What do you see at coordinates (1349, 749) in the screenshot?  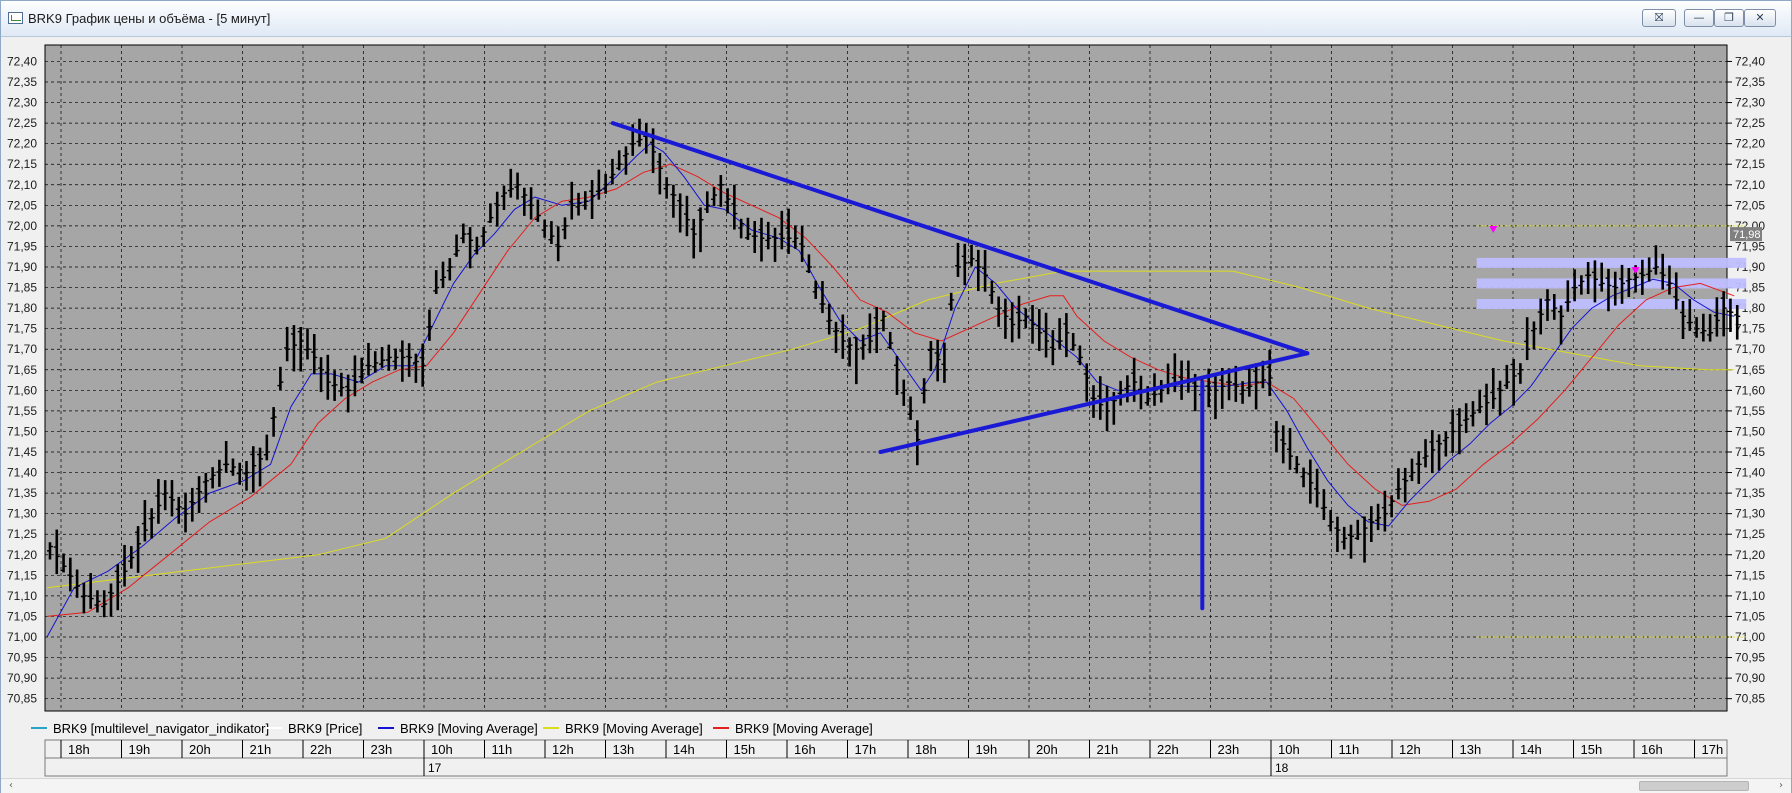 I see `hour-label: 11h` at bounding box center [1349, 749].